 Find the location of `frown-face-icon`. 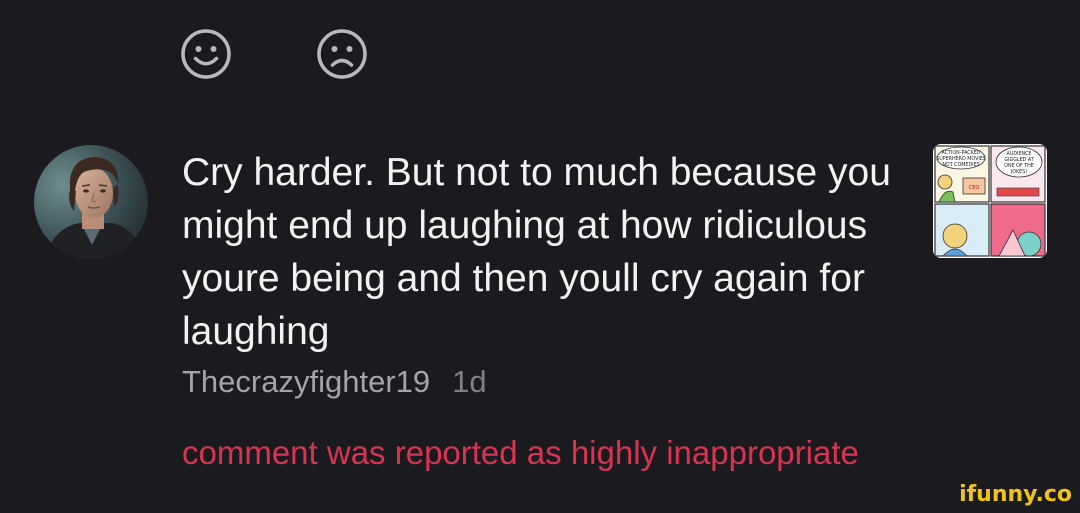

frown-face-icon is located at coordinates (342, 54).